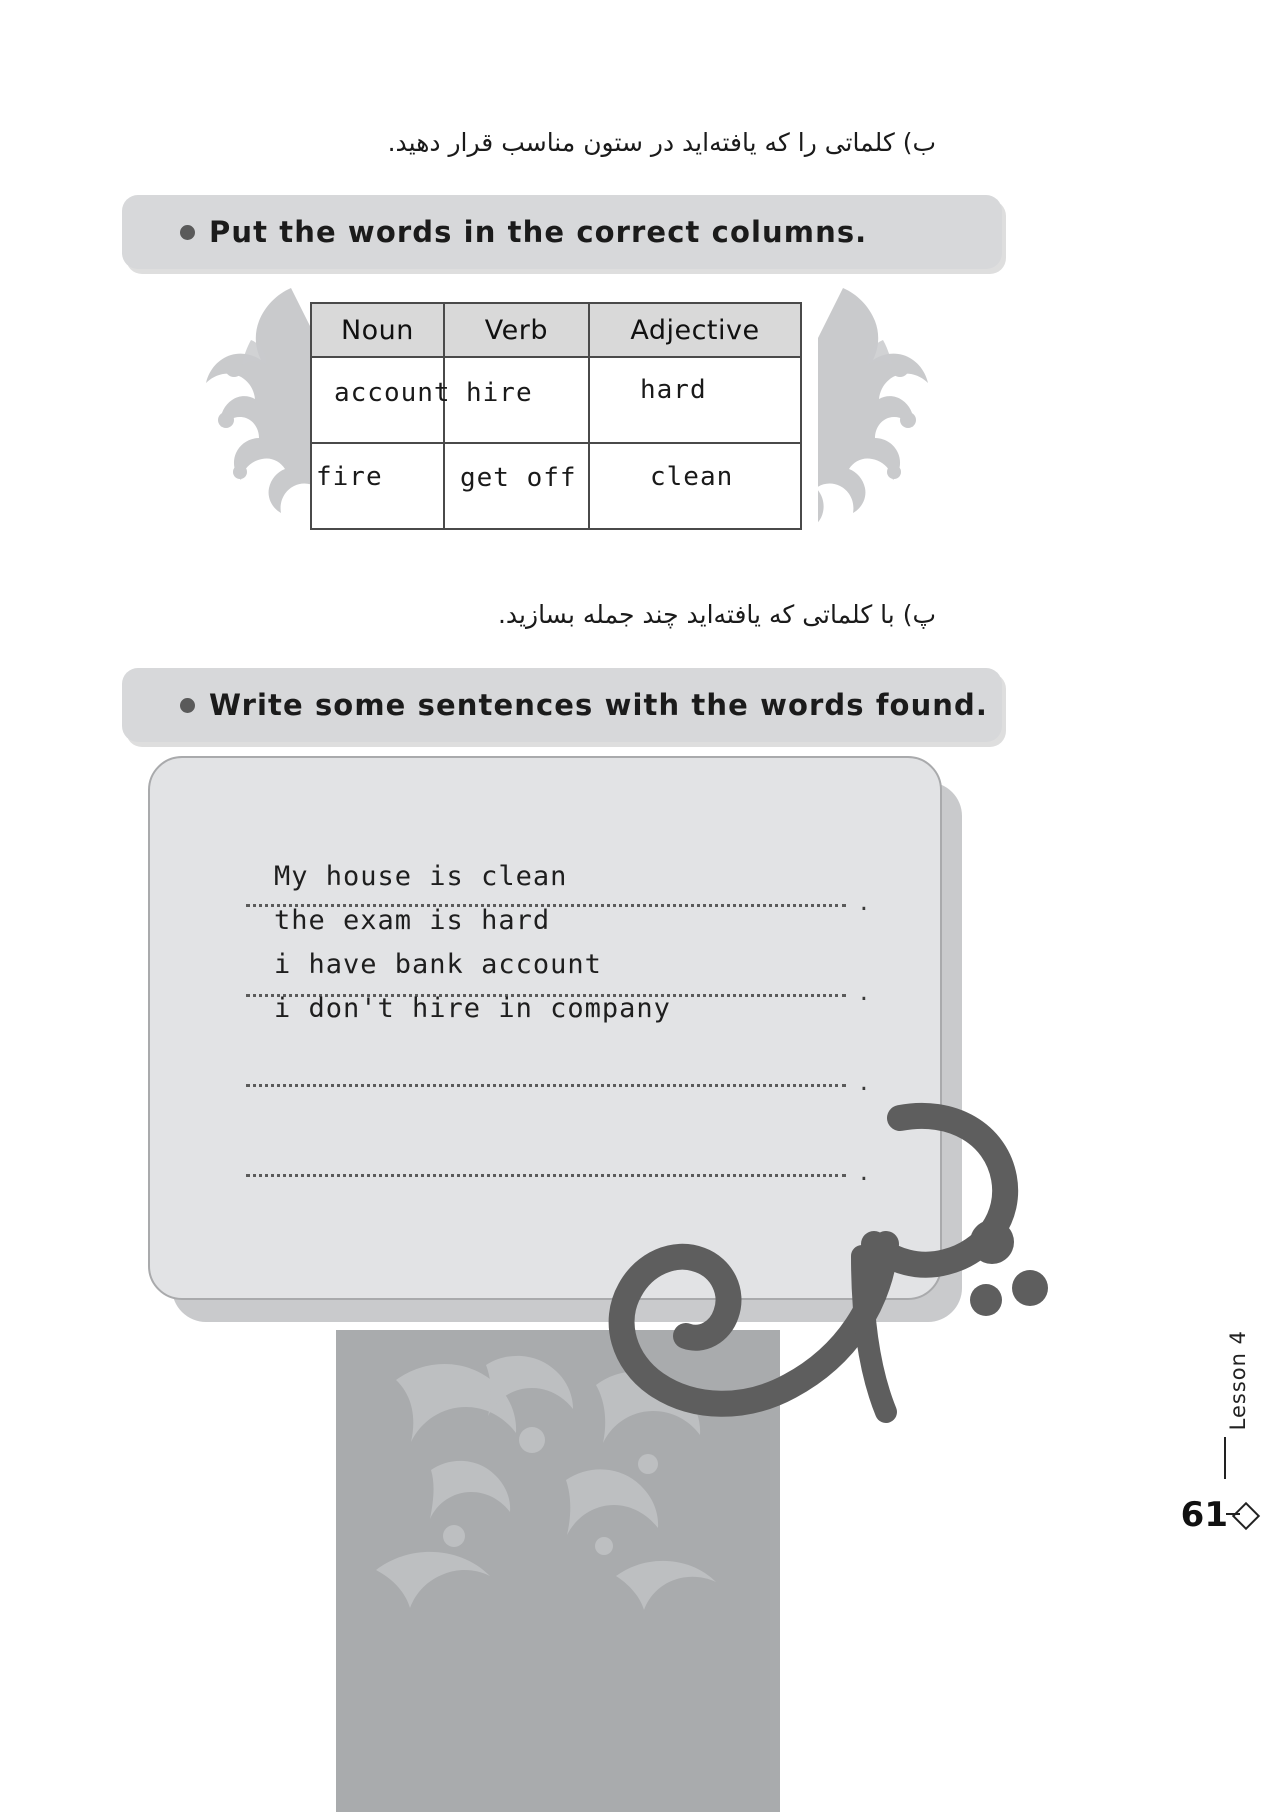  Describe the element at coordinates (349, 477) in the screenshot. I see `answer-noun-fire: fire` at that location.